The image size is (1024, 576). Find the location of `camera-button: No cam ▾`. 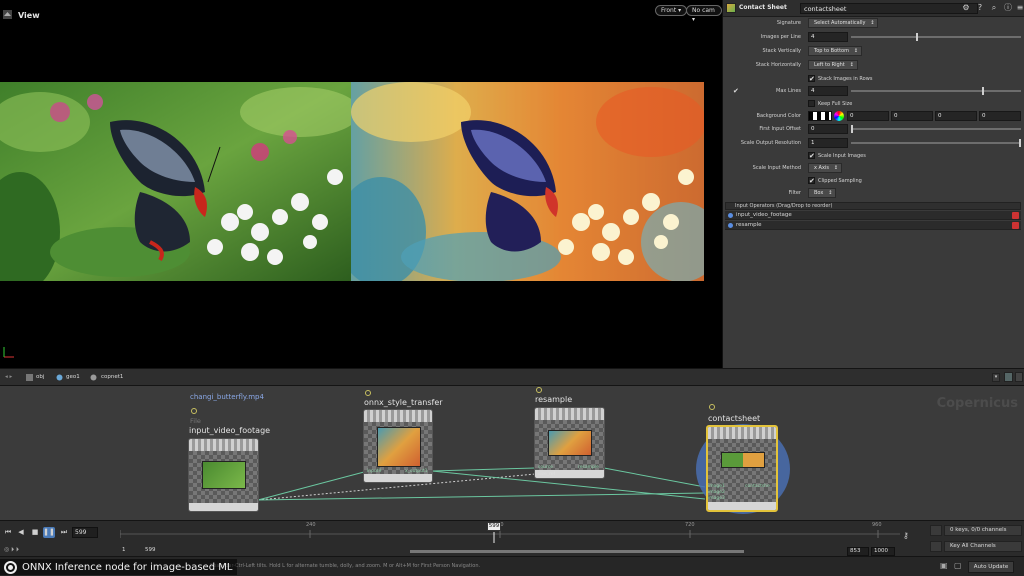

camera-button: No cam ▾ is located at coordinates (704, 14).